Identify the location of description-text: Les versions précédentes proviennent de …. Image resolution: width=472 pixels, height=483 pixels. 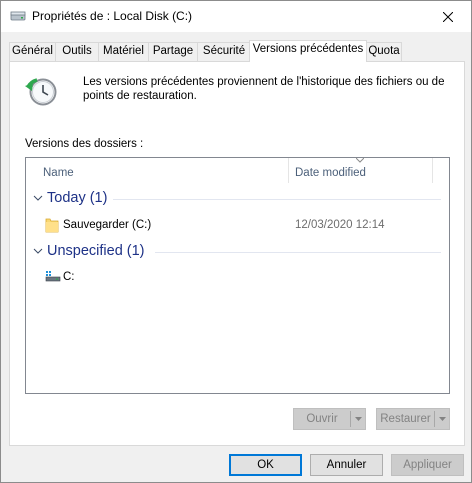
(264, 89).